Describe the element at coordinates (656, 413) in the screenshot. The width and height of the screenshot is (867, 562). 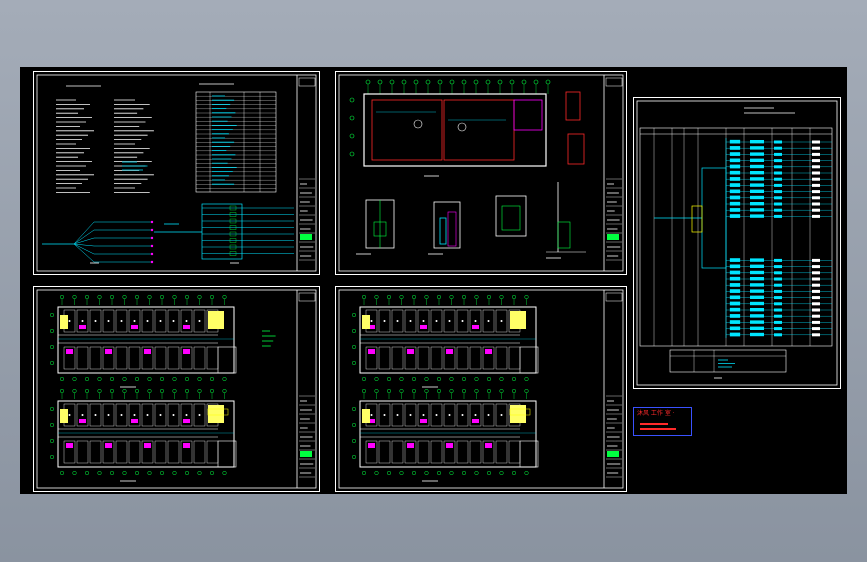
I see `stamp-title: 沐风 工作 室 ·` at that location.